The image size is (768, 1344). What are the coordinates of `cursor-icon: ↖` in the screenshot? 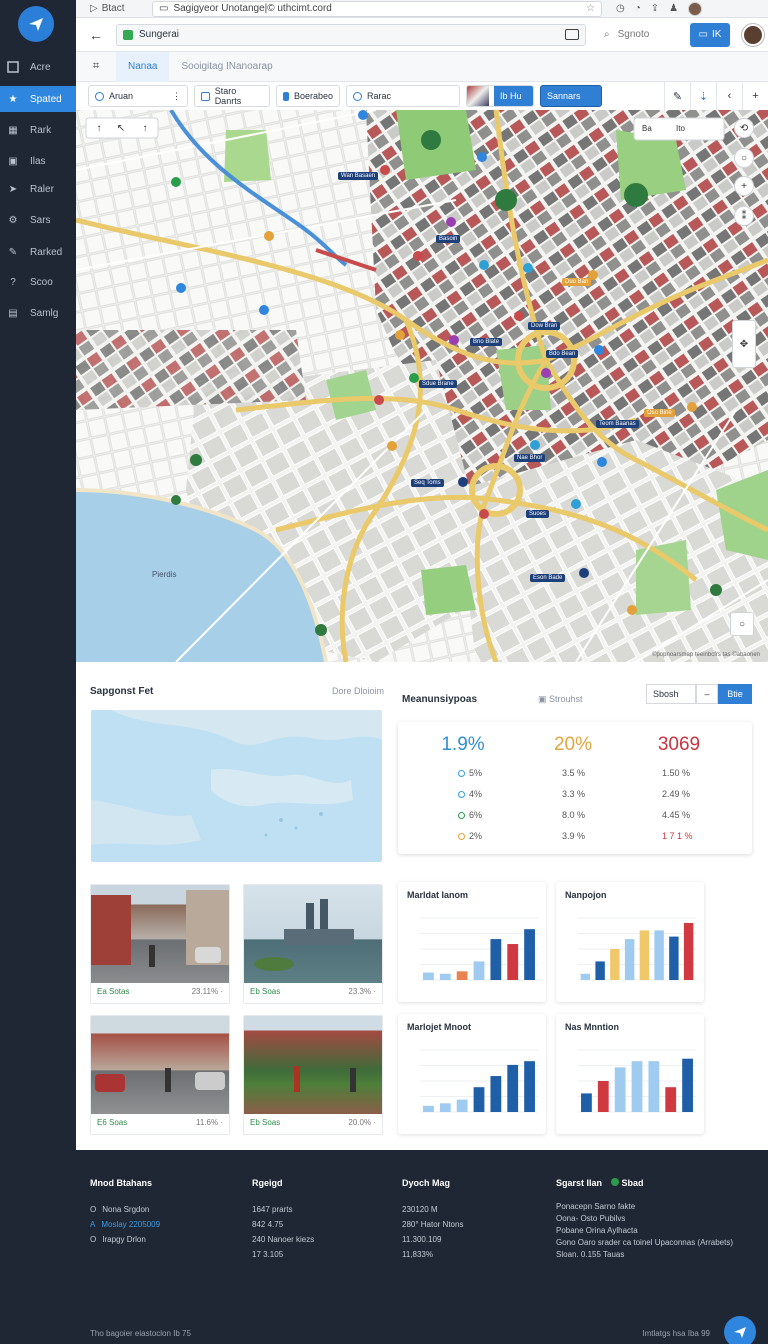 It's located at (121, 128).